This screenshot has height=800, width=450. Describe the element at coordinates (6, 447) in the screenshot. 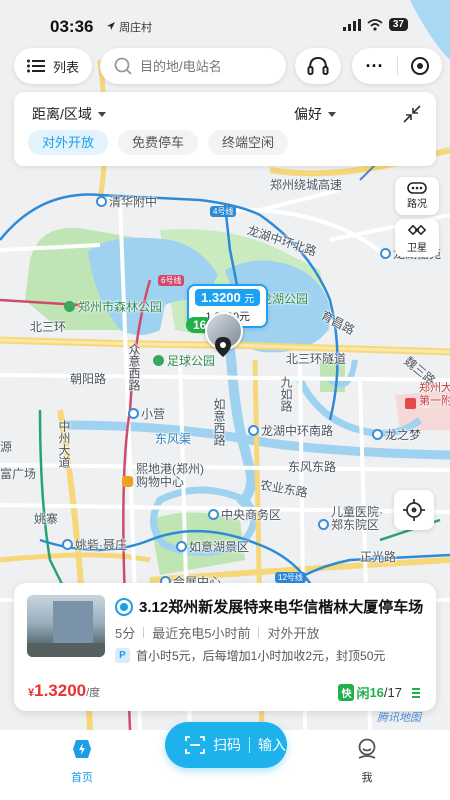

I see `map-label: 源` at that location.